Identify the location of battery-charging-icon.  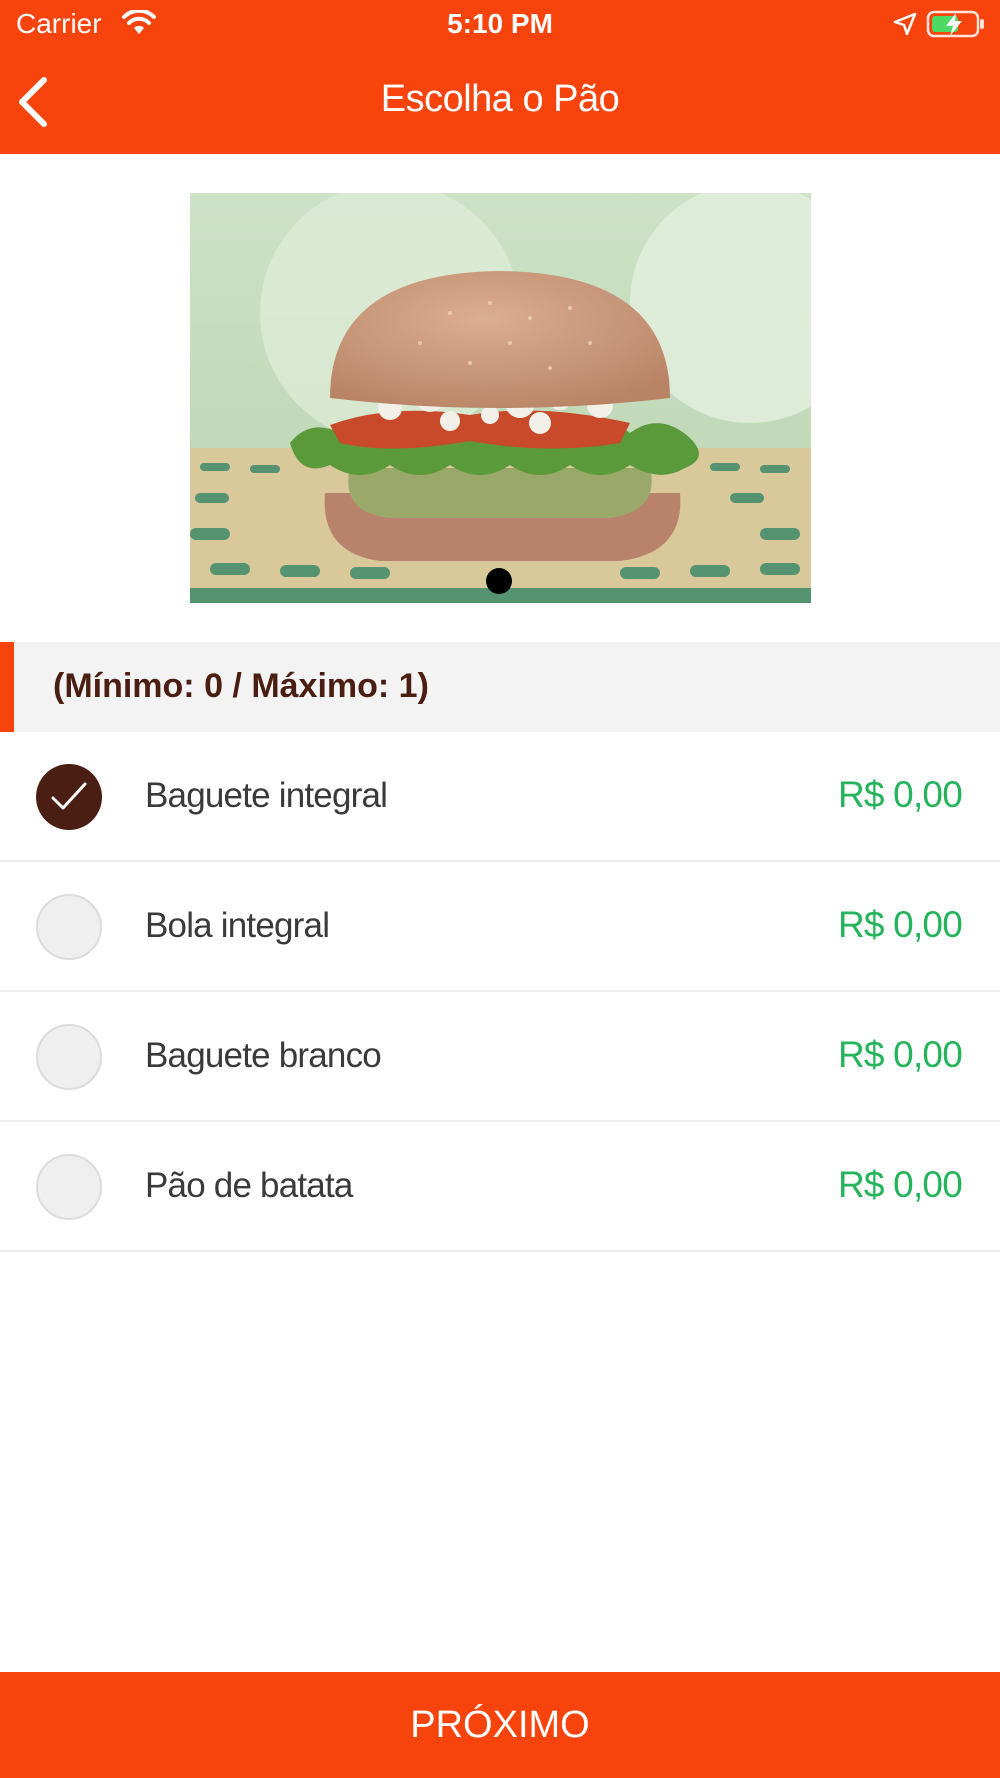
(956, 26).